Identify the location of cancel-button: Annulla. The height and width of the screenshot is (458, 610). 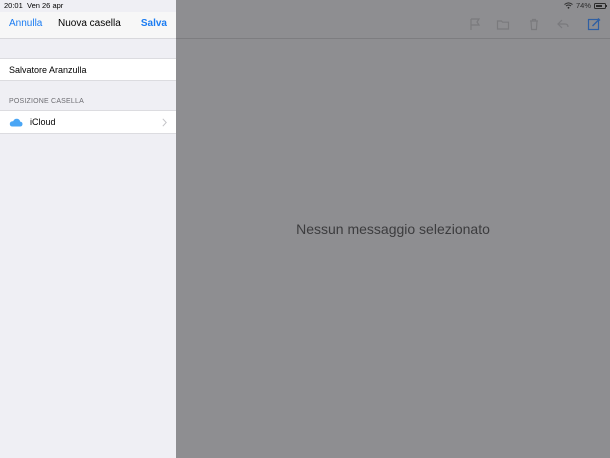
(25, 23).